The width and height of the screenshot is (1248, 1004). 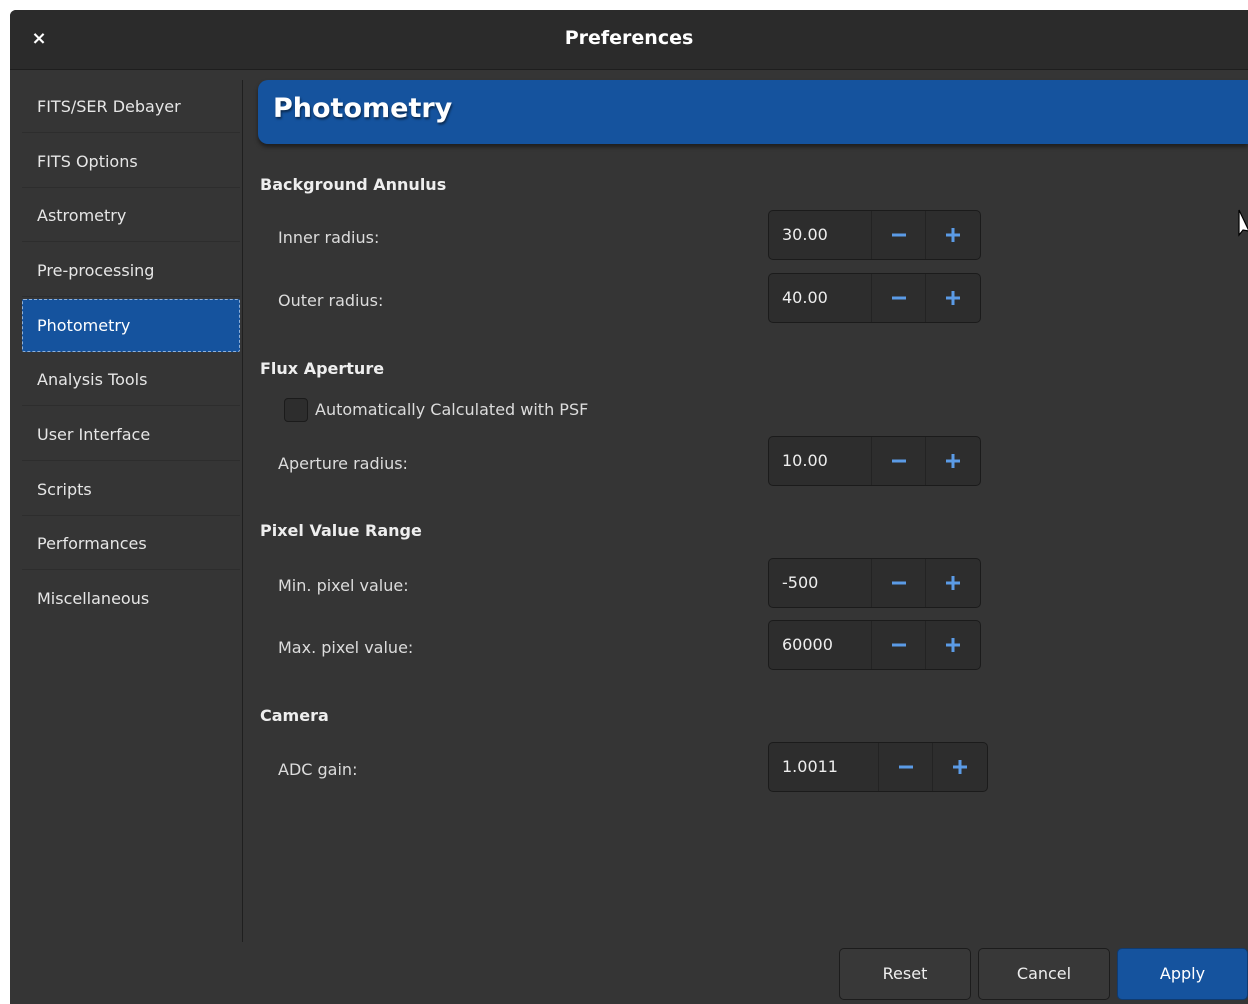 I want to click on outer-radius-input: 40.00, so click(x=820, y=298).